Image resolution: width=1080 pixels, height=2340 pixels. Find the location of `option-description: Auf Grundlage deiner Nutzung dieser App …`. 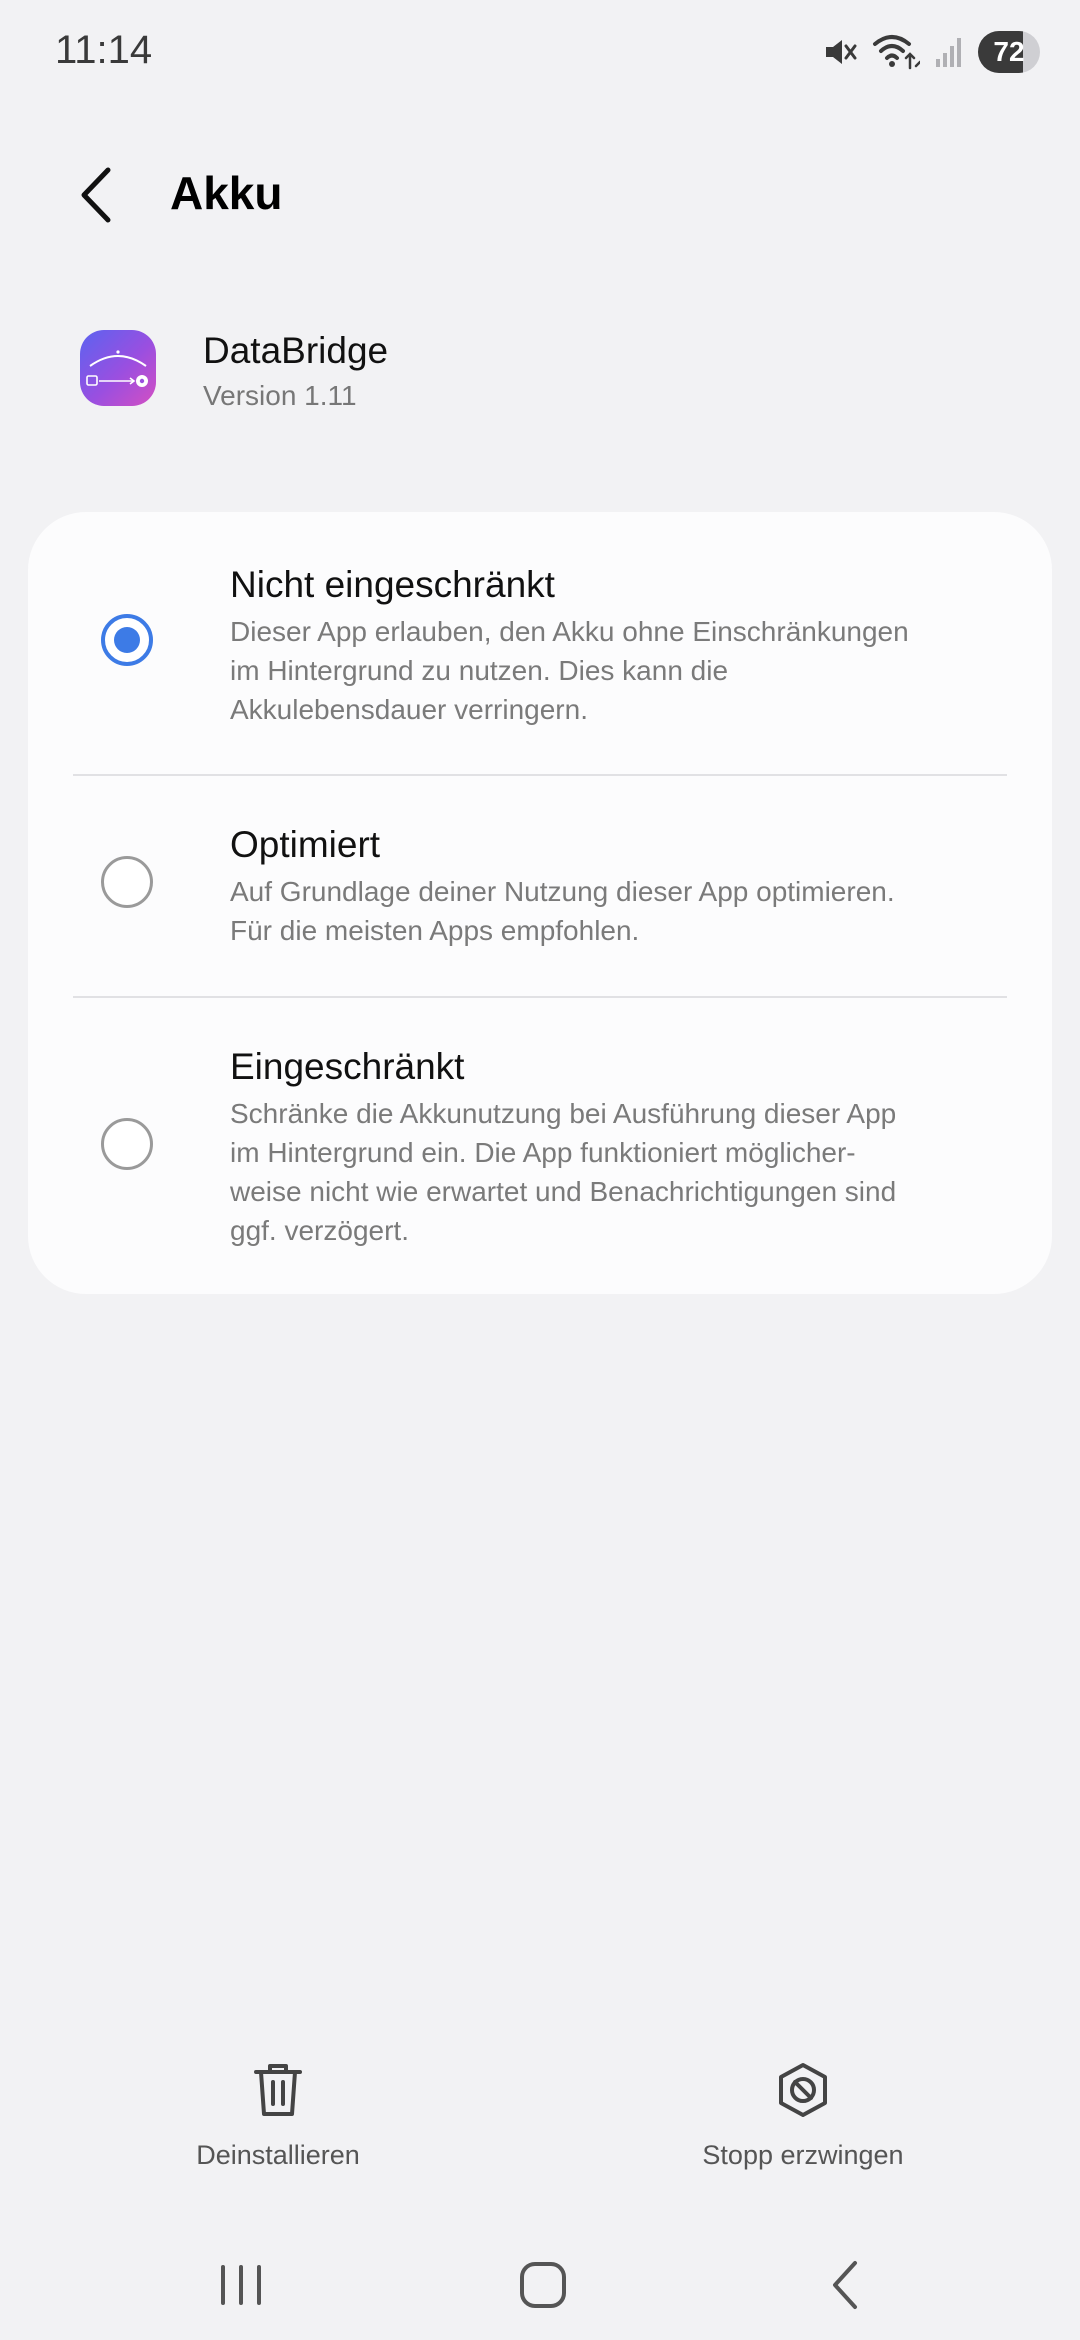

option-description: Auf Grundlage deiner Nutzung dieser App … is located at coordinates (610, 911).